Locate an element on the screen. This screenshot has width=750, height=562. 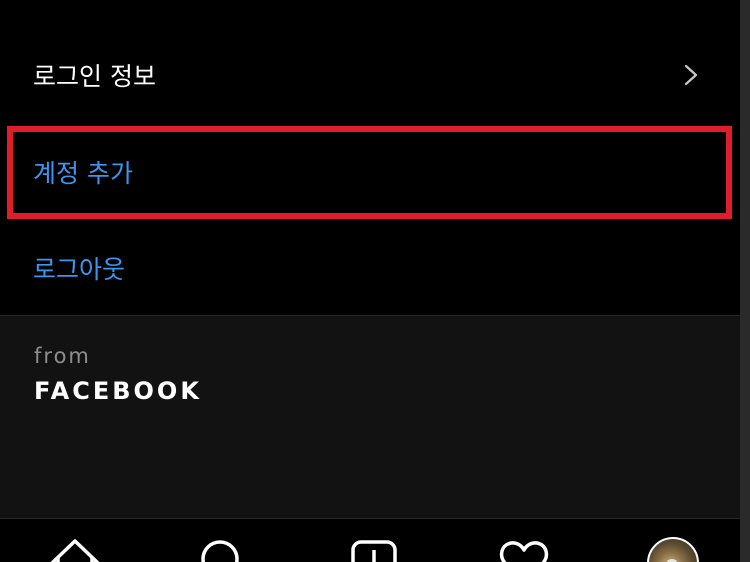
search-icon is located at coordinates (220, 551).